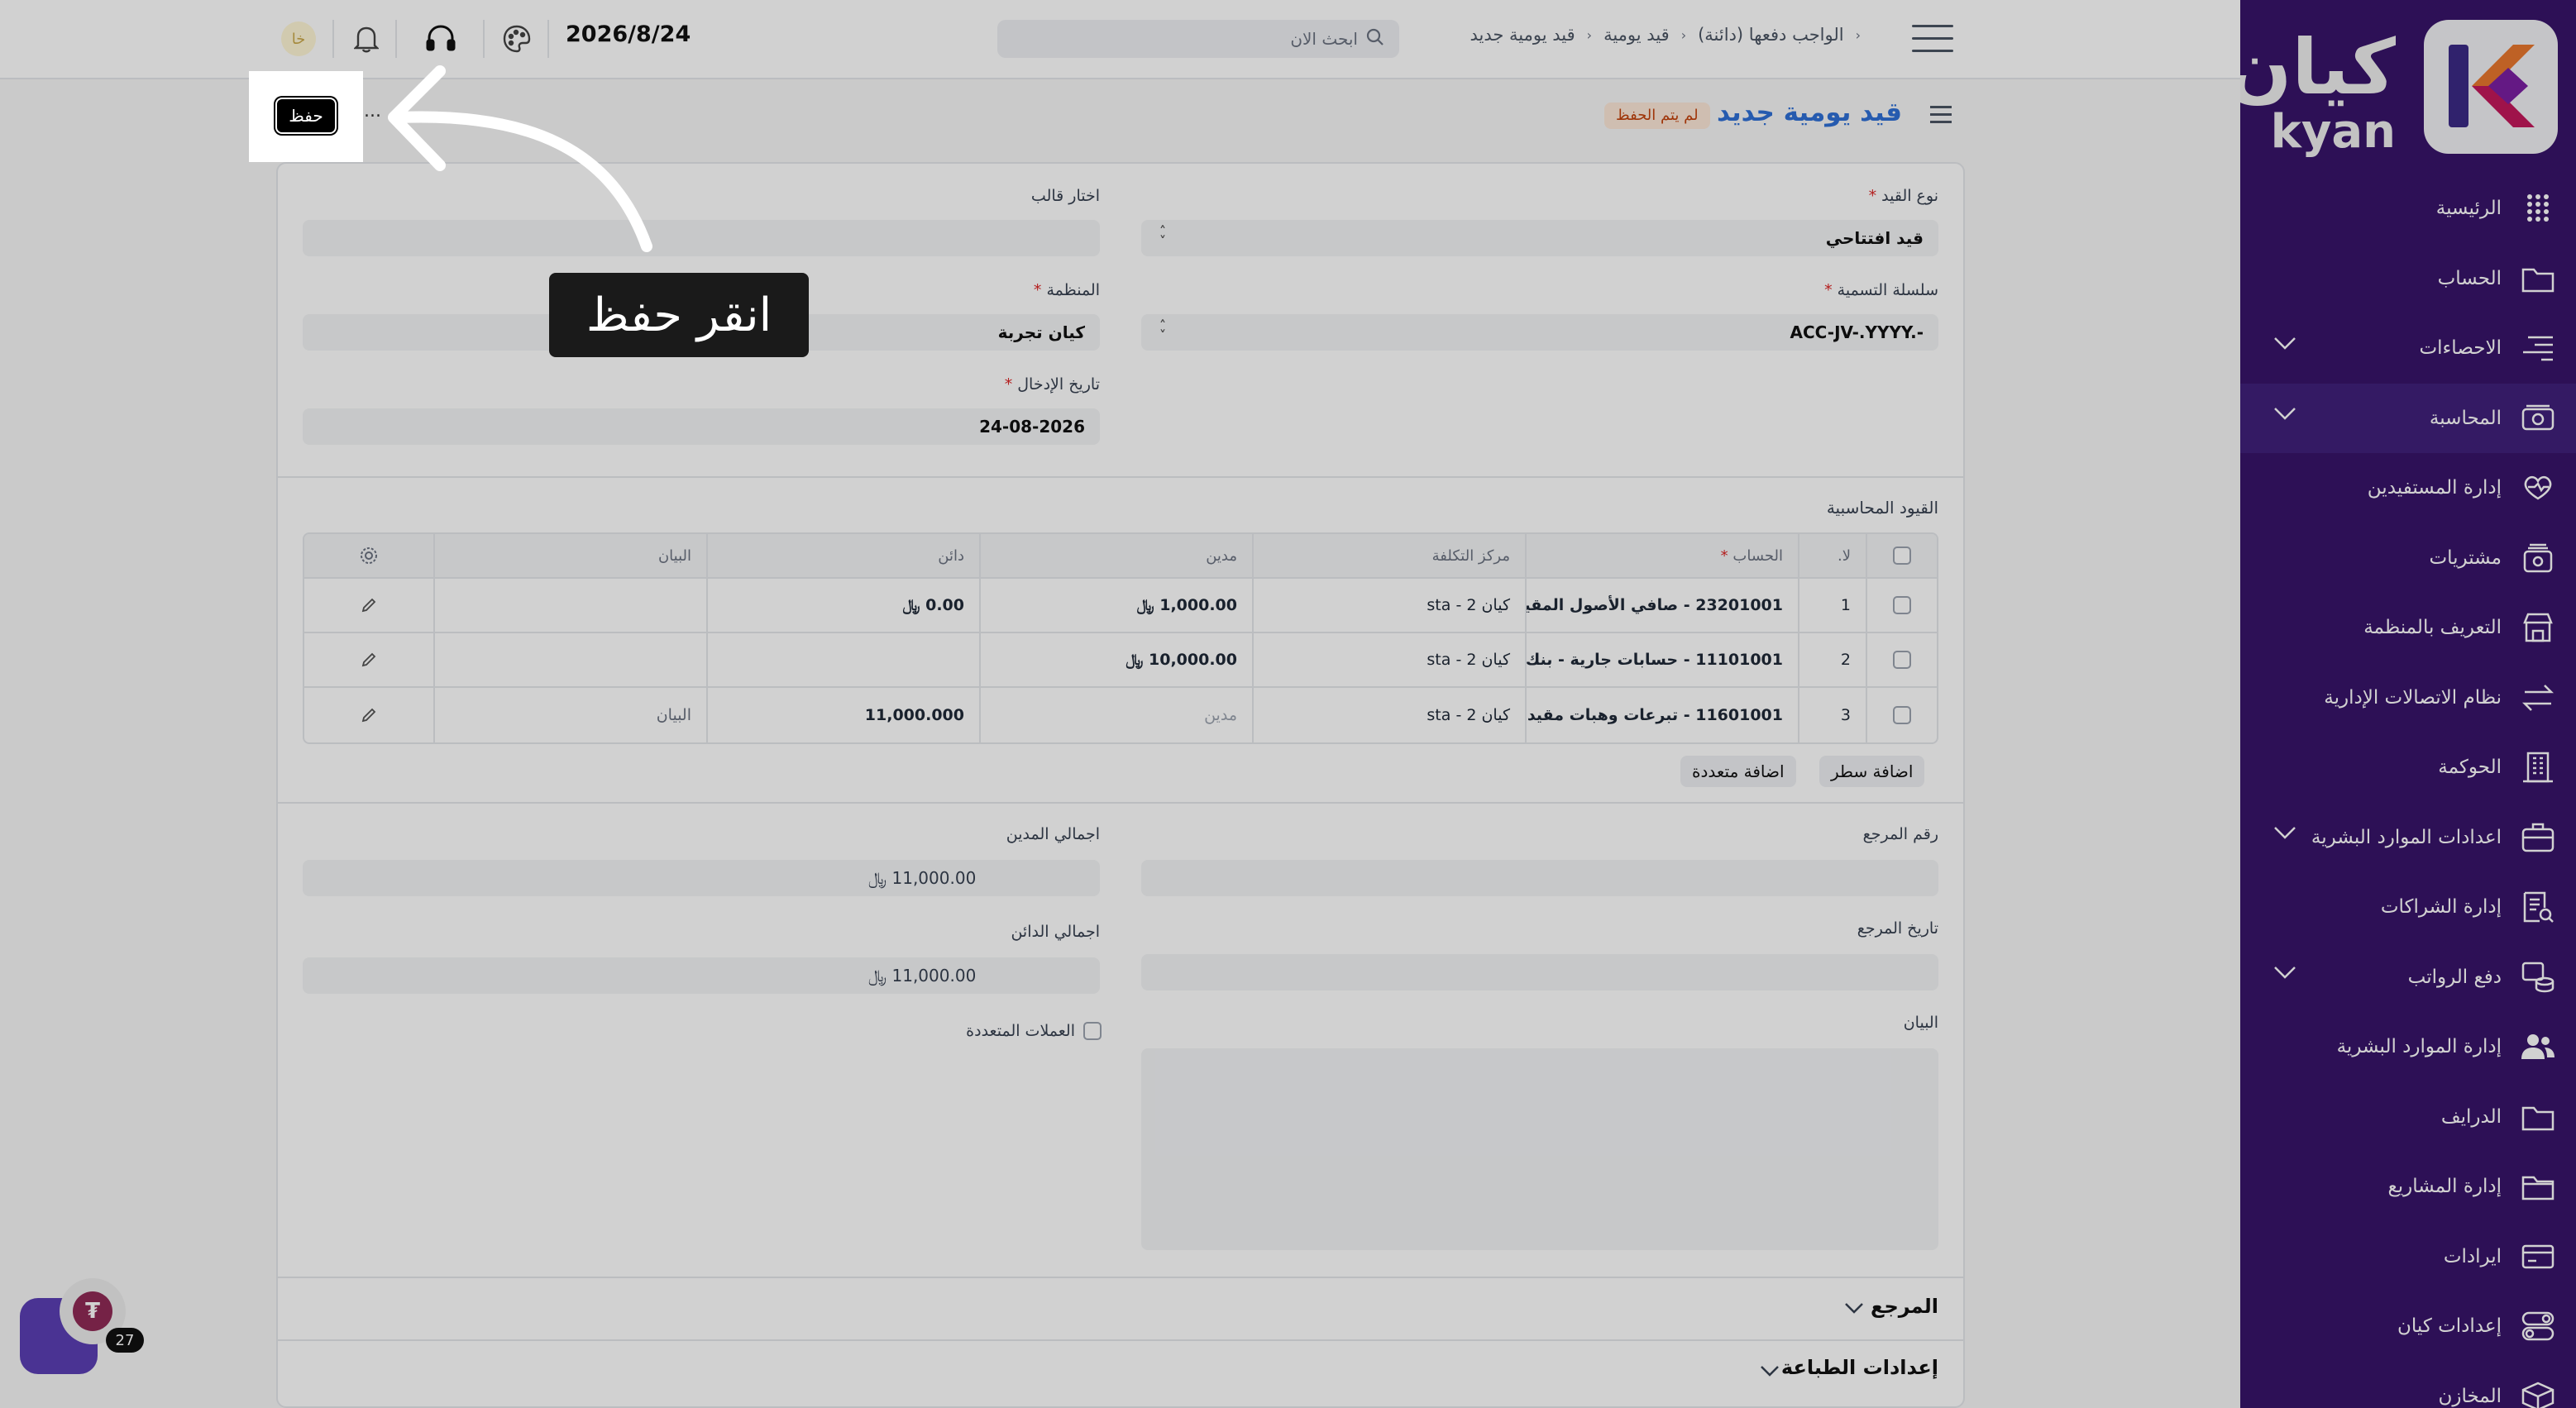  Describe the element at coordinates (2538, 698) in the screenshot. I see `swap-arrows-icon` at that location.